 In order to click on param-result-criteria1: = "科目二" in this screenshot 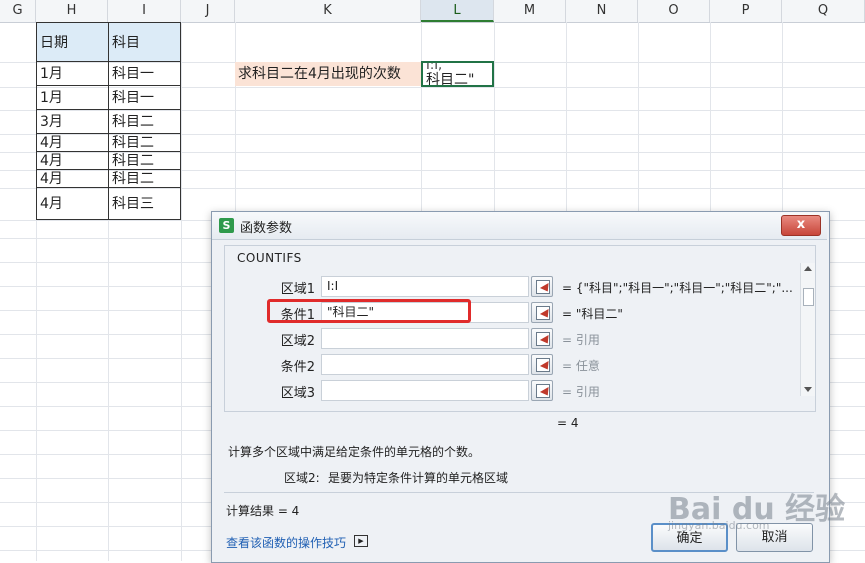, I will do `click(592, 314)`.